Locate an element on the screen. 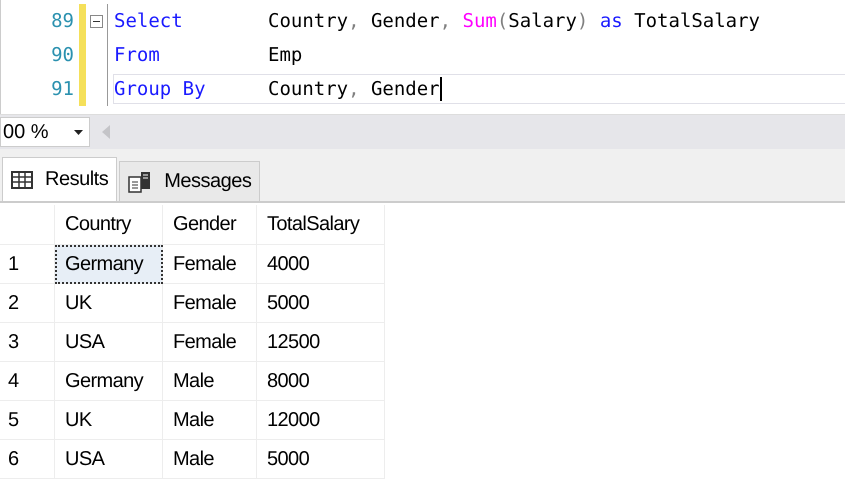 This screenshot has width=845, height=499. column-header: TotalSalary is located at coordinates (321, 225).